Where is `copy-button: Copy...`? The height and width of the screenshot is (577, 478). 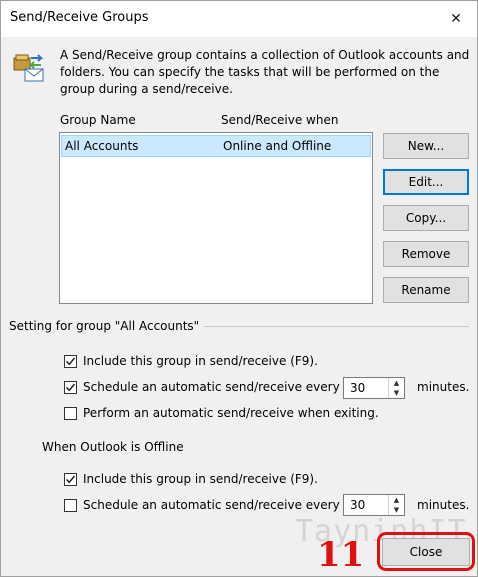 copy-button: Copy... is located at coordinates (426, 218).